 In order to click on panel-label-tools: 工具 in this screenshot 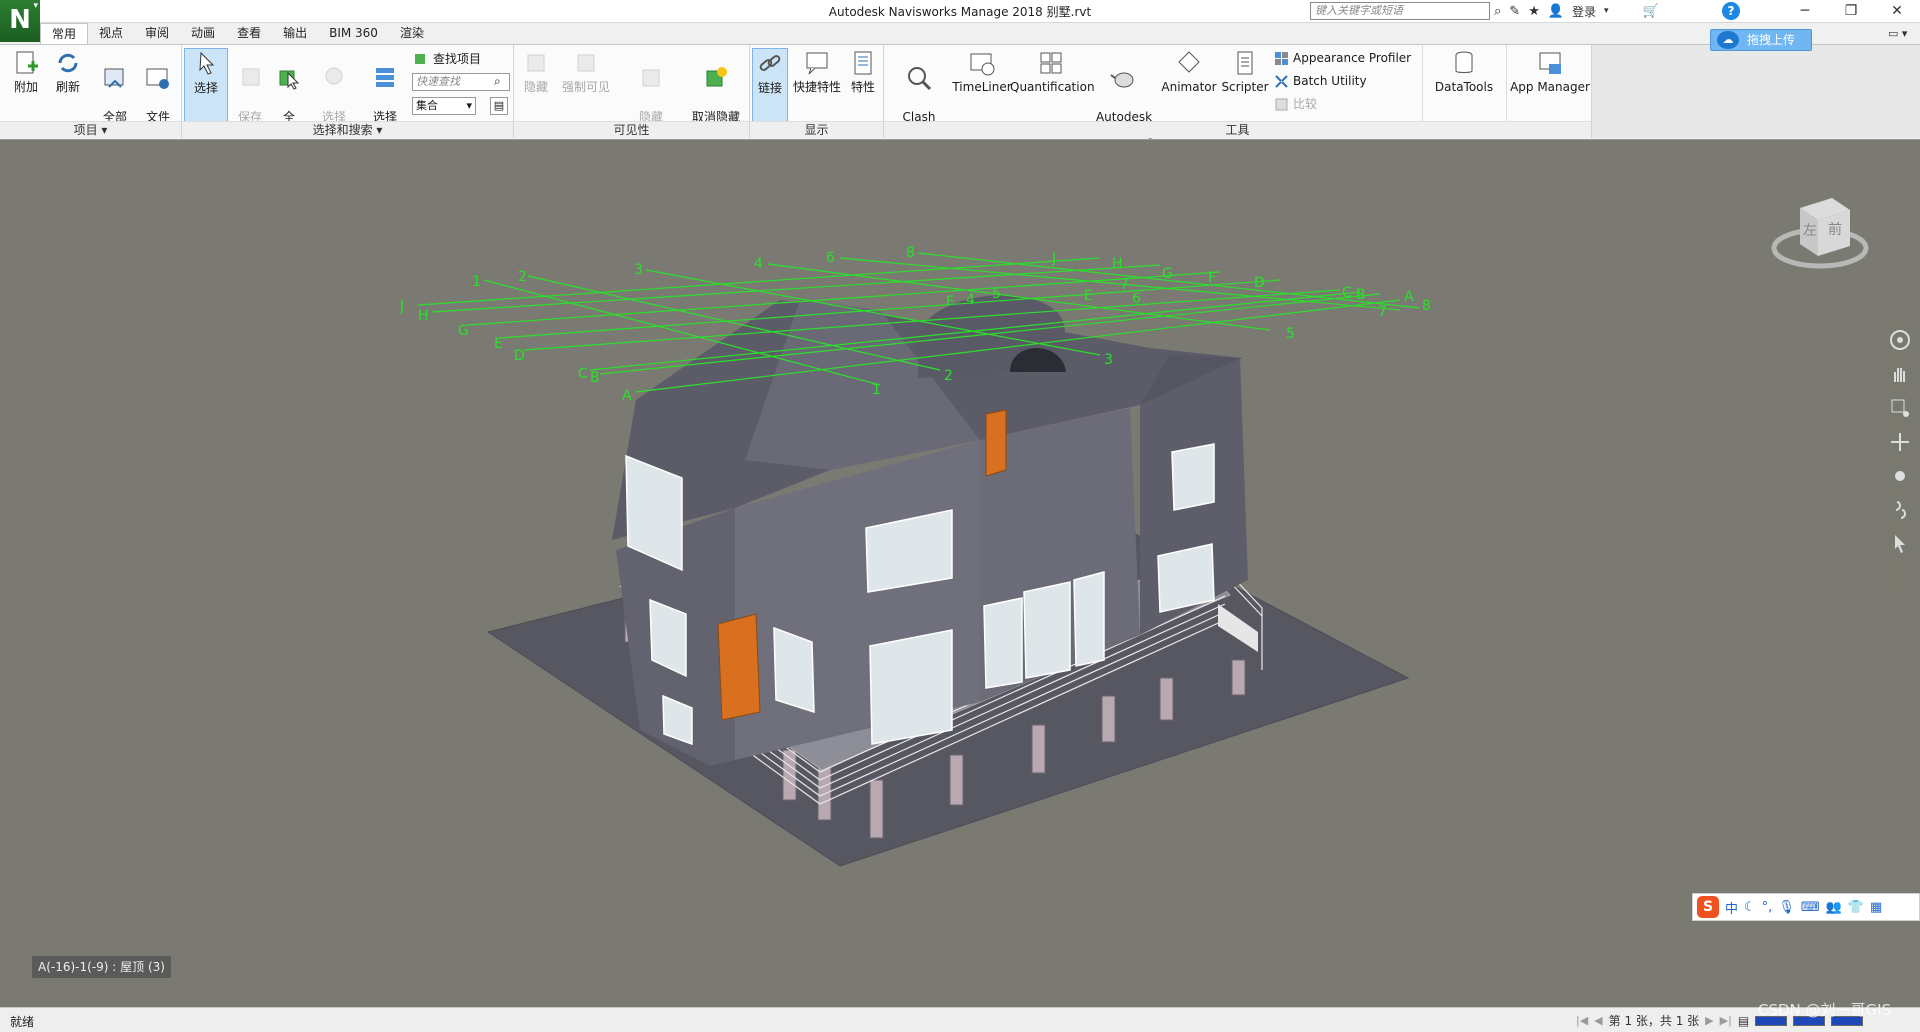, I will do `click(1237, 129)`.